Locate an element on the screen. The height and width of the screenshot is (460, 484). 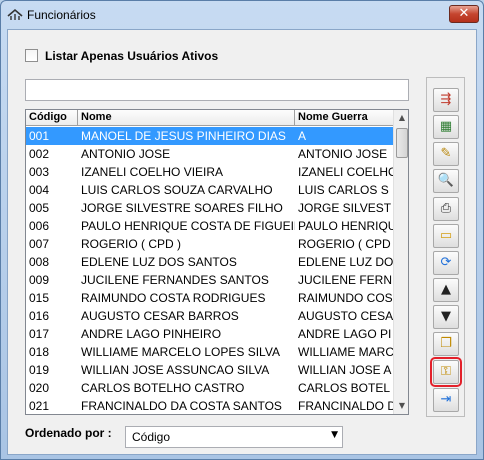
cell-nome: ANTONIO JOSE is located at coordinates (126, 154).